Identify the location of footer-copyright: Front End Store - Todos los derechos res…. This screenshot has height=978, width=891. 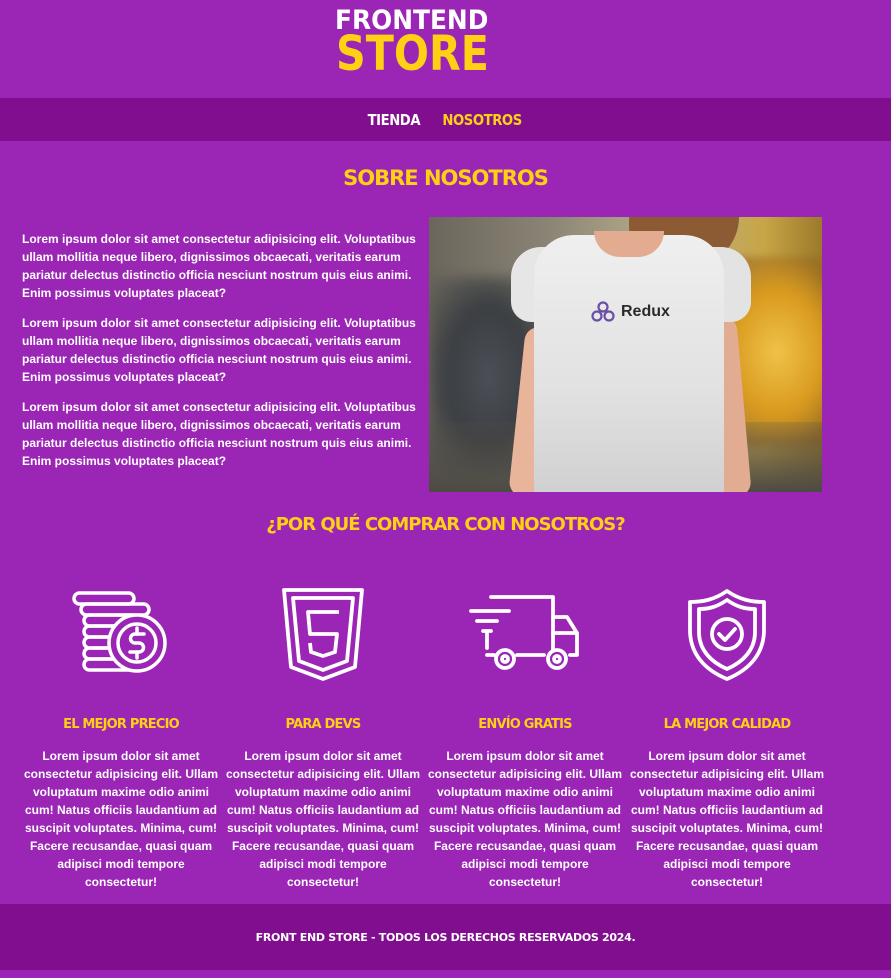
(445, 937).